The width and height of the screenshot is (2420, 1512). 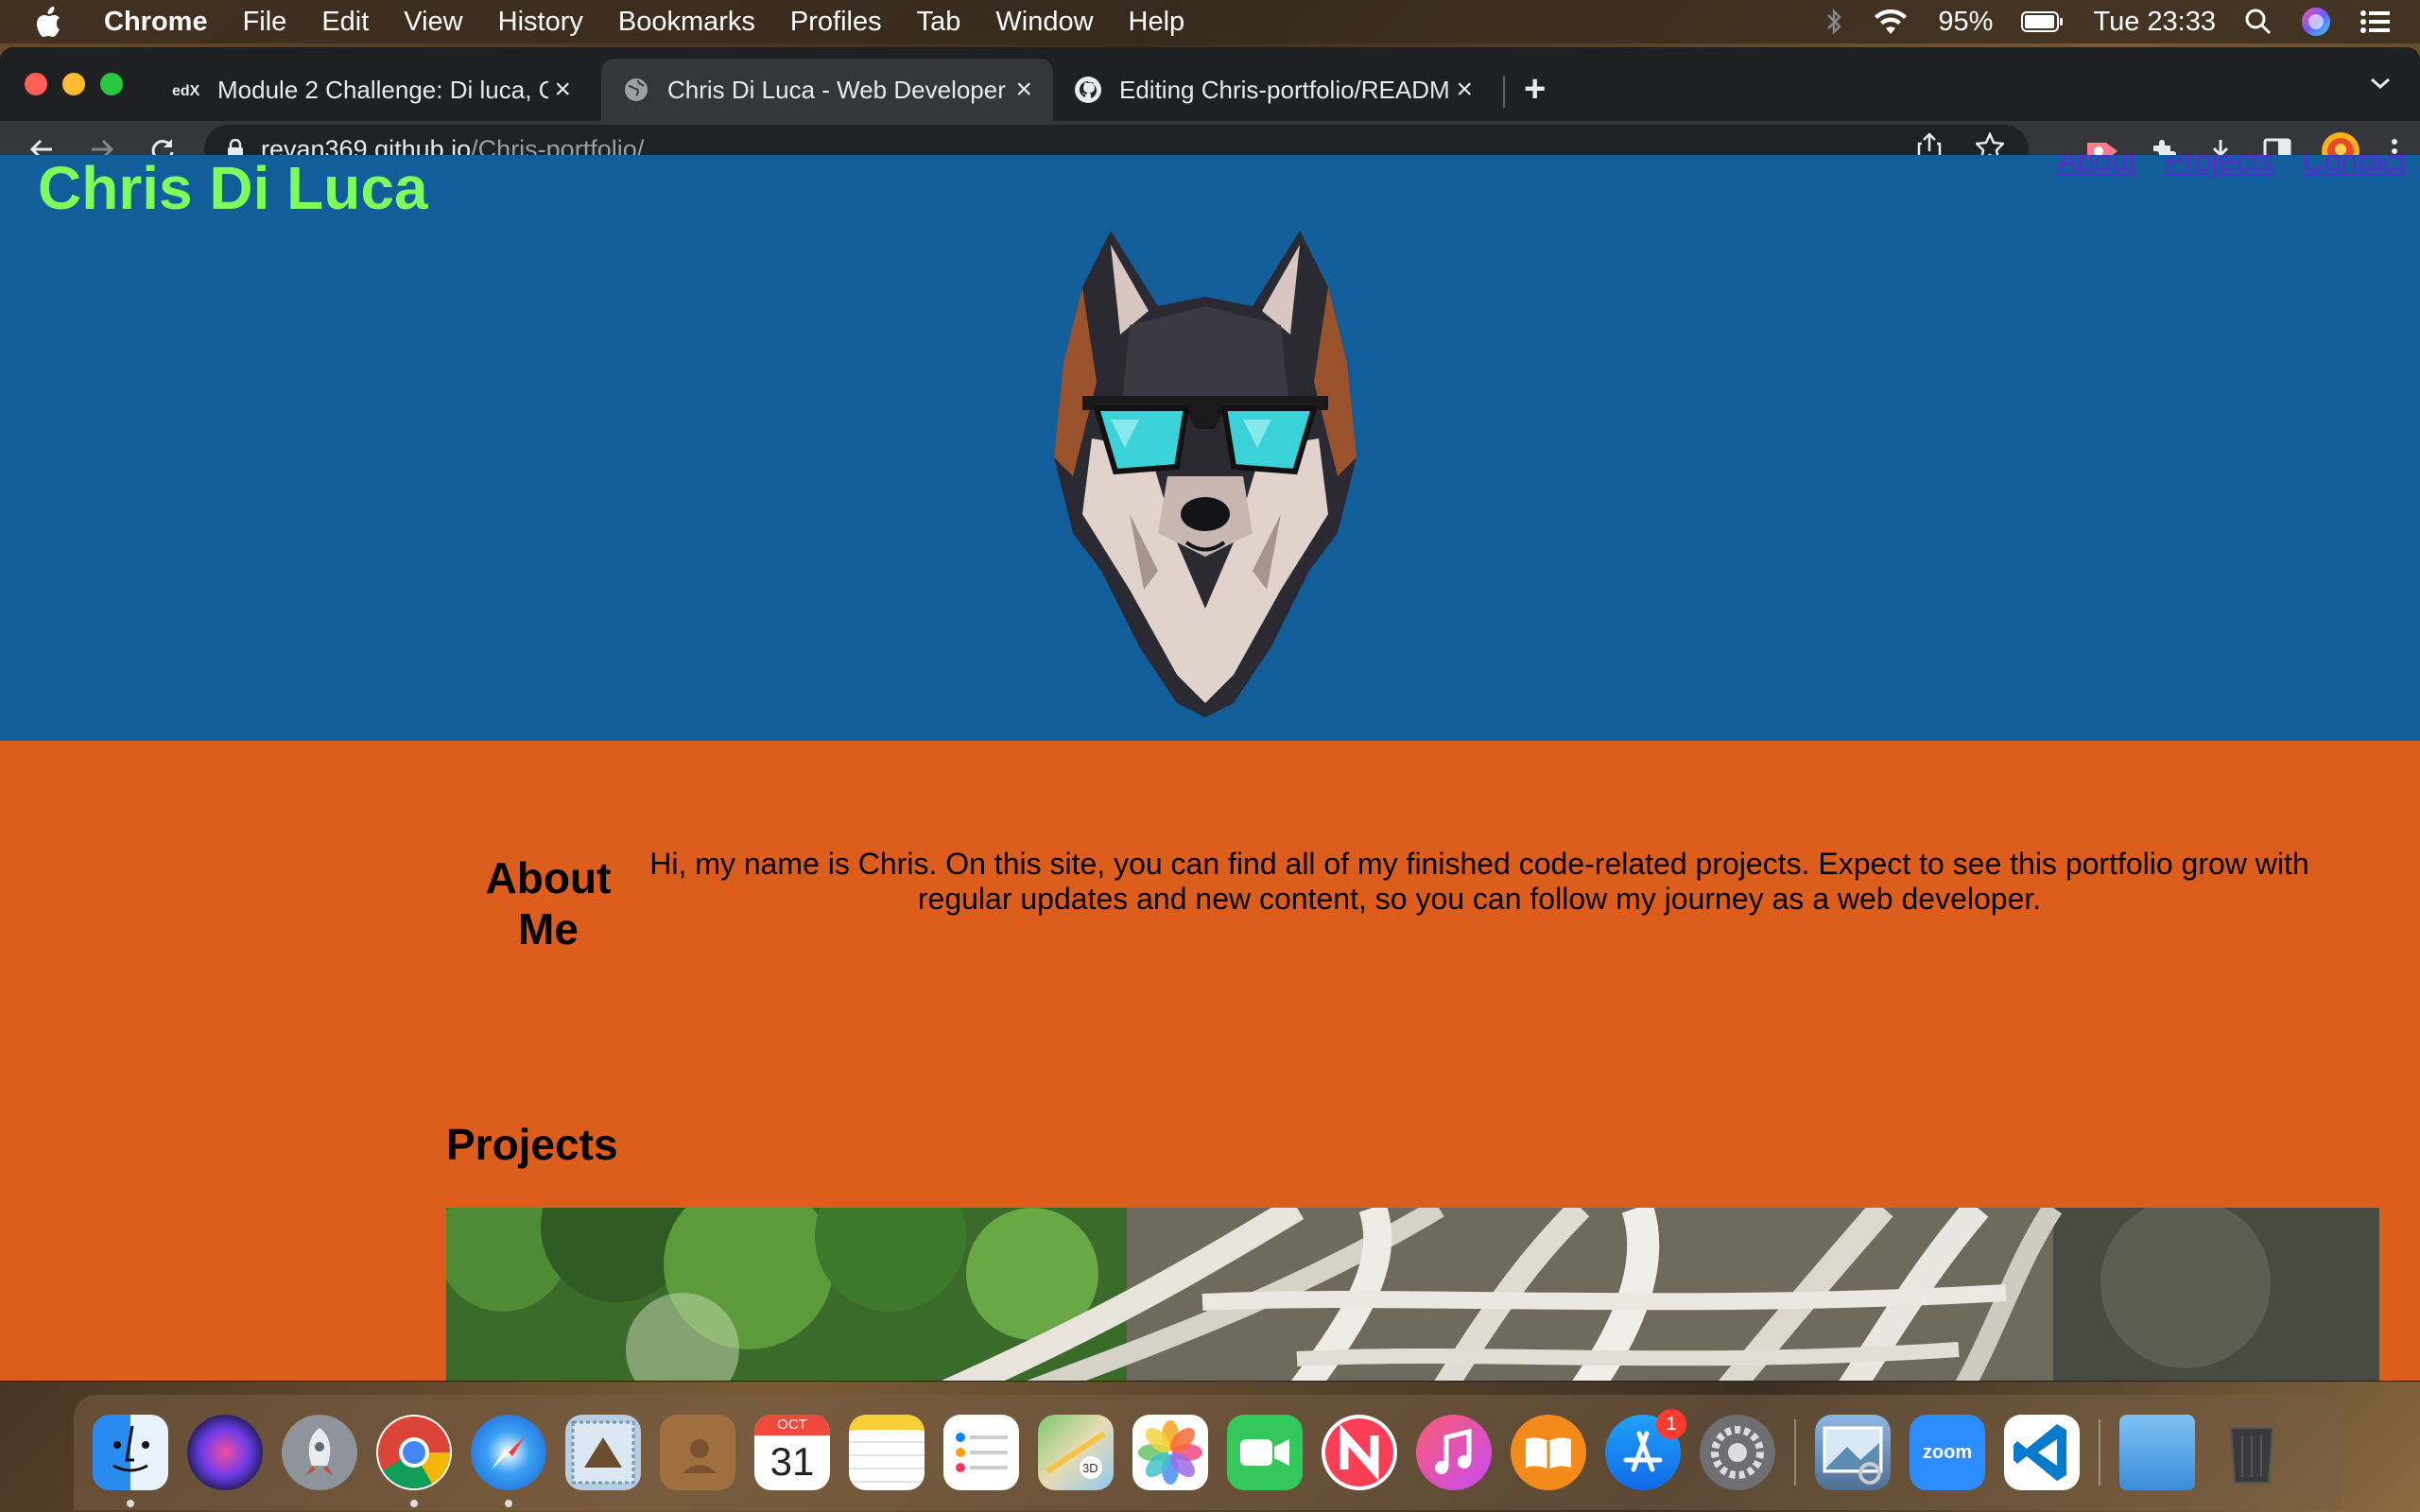 What do you see at coordinates (792, 1425) in the screenshot?
I see `calendar-month: OCT` at bounding box center [792, 1425].